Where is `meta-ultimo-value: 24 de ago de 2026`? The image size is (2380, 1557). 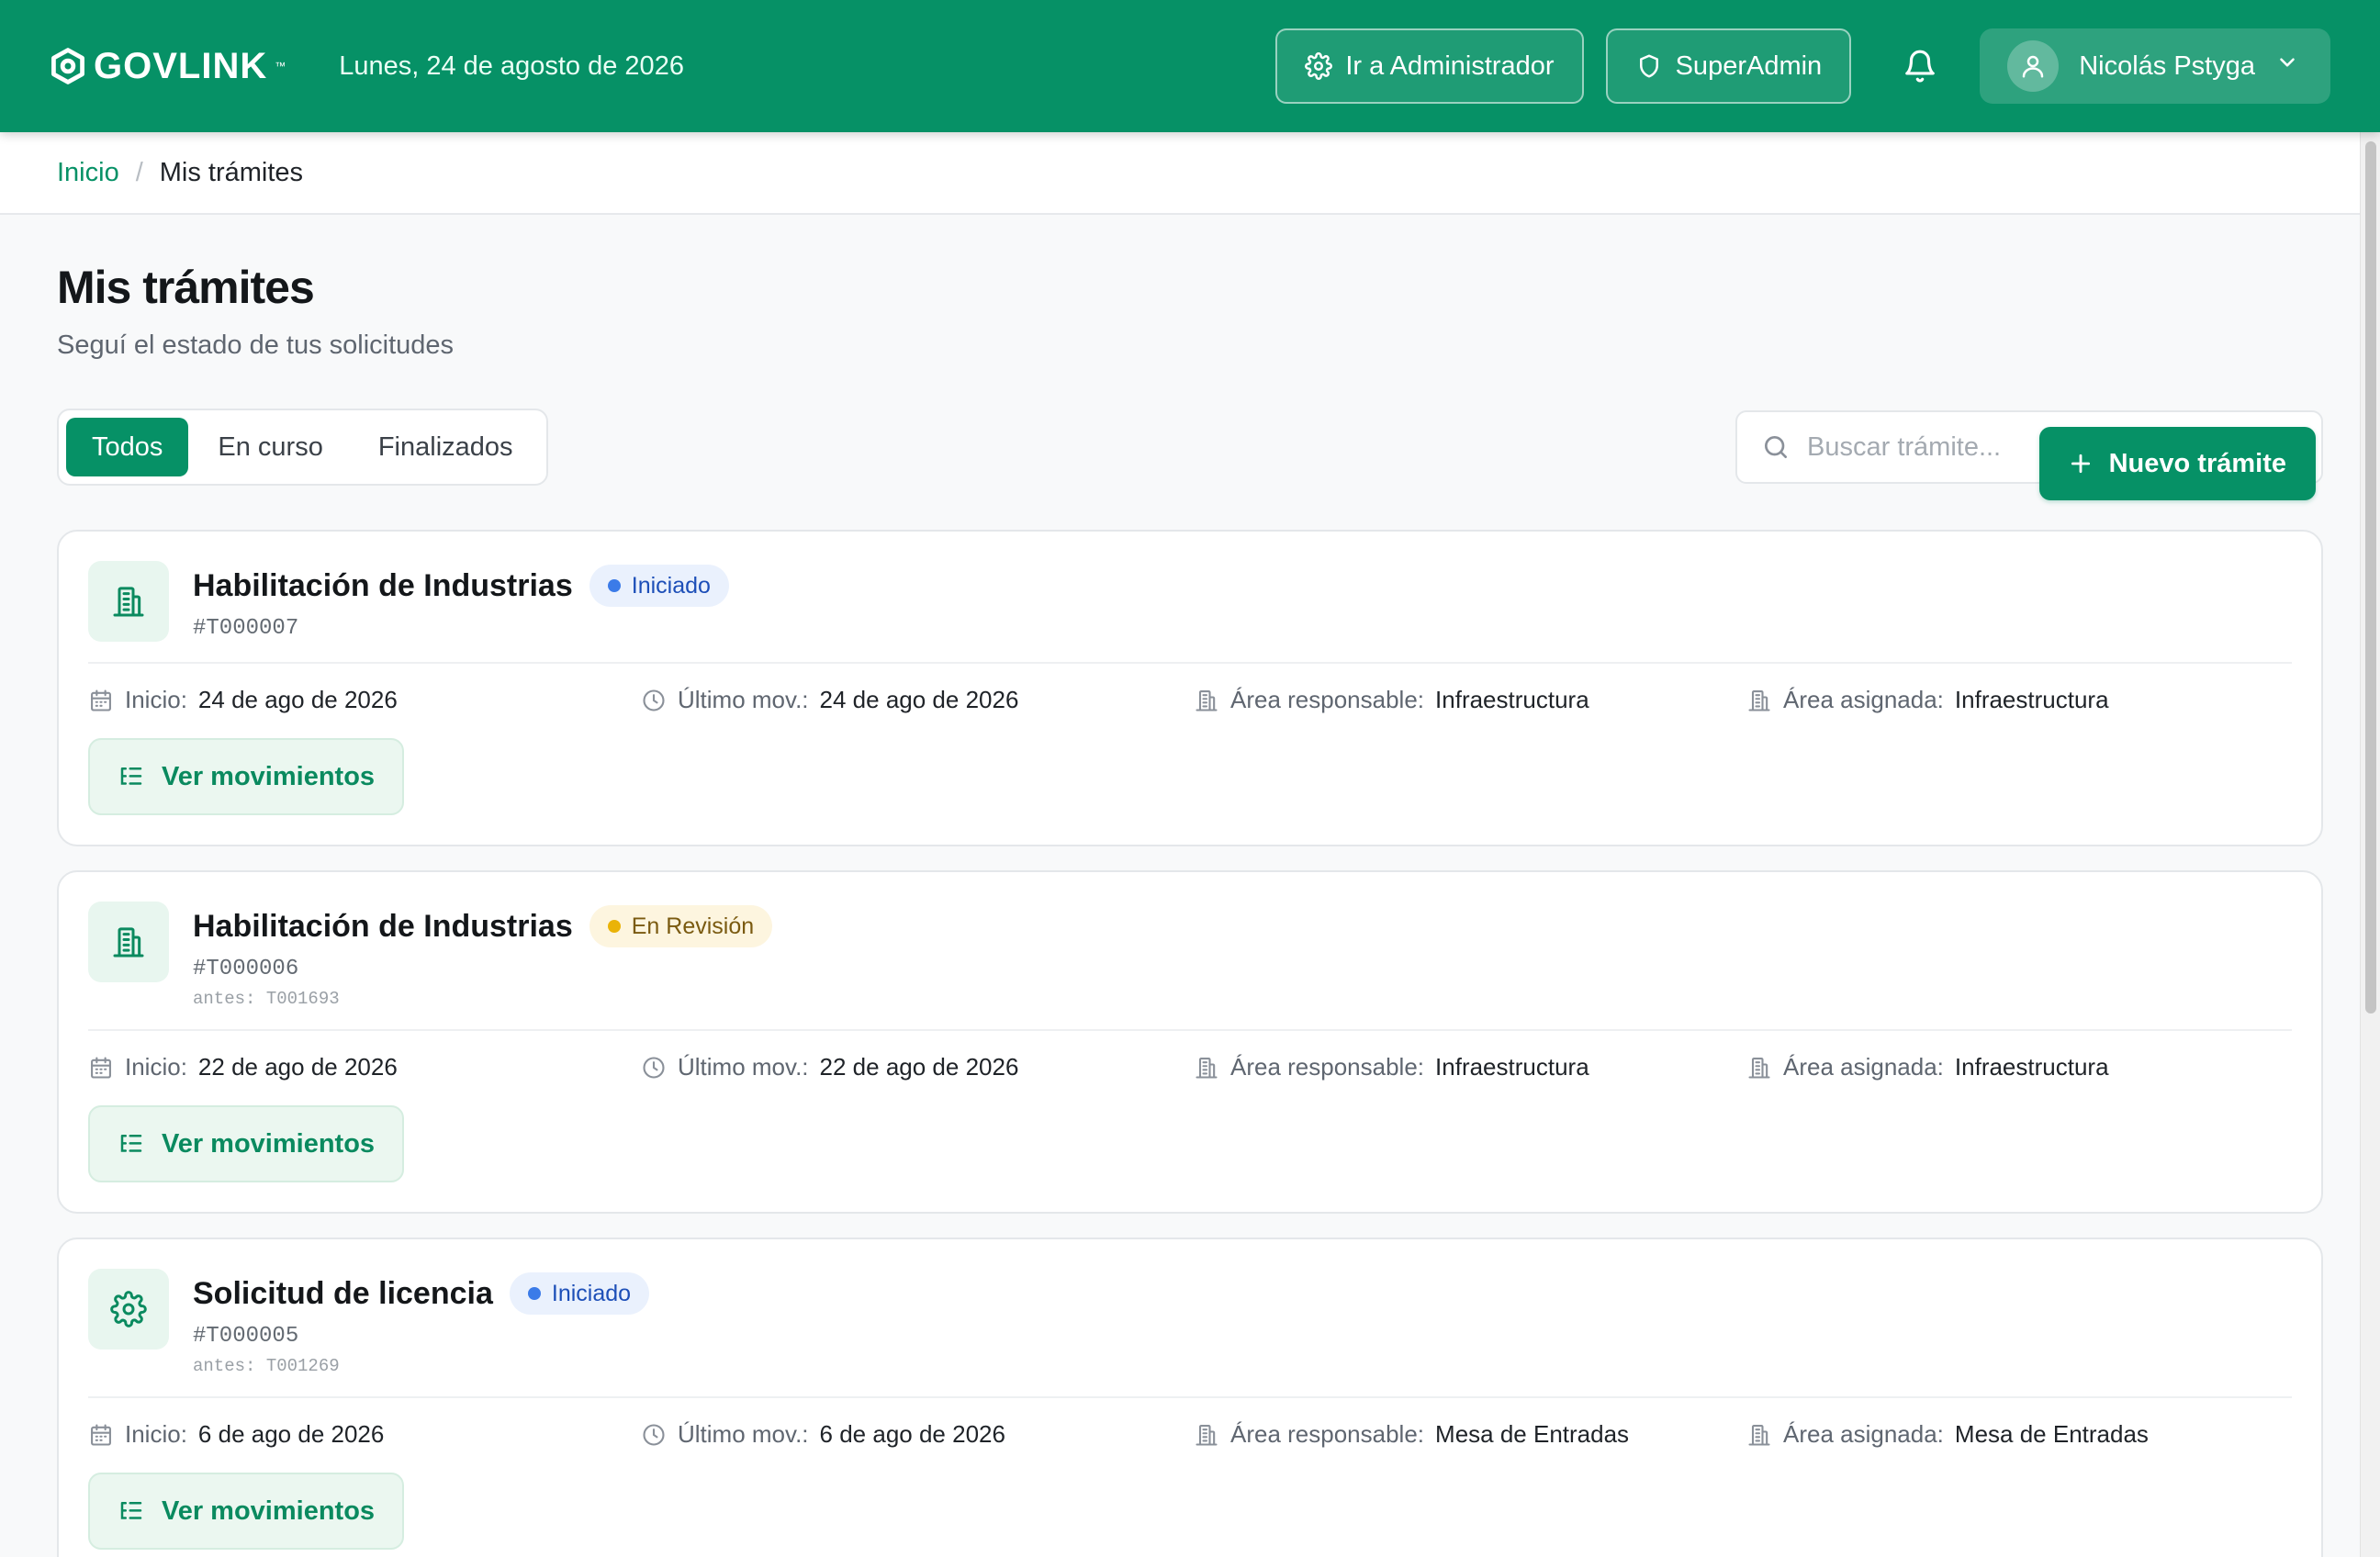 meta-ultimo-value: 24 de ago de 2026 is located at coordinates (919, 699).